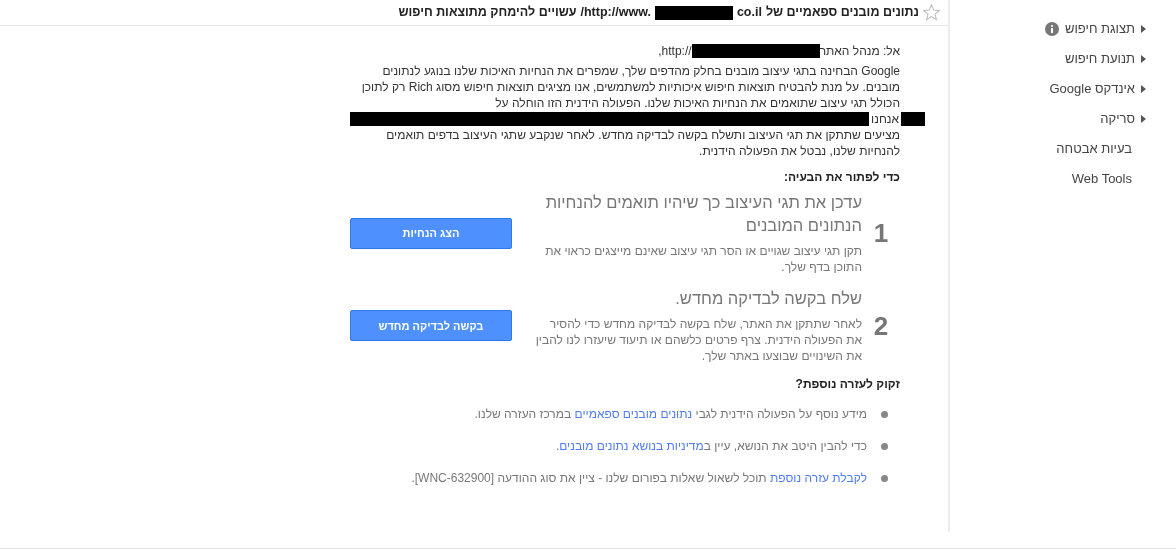  I want to click on step-description: תקן תגי עיצוב שגויים או הסר תגי עיצוב שאינם מייצגים כראוי את התוכן בדף שלך., so click(703, 259).